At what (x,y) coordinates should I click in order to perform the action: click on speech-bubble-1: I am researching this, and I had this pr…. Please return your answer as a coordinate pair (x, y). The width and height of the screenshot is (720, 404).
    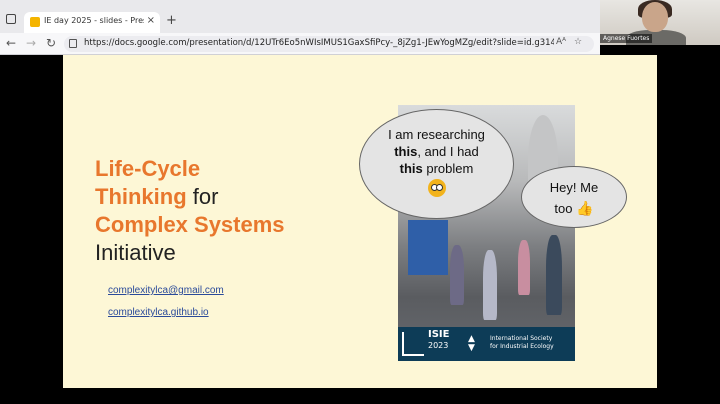
    Looking at the image, I should click on (436, 164).